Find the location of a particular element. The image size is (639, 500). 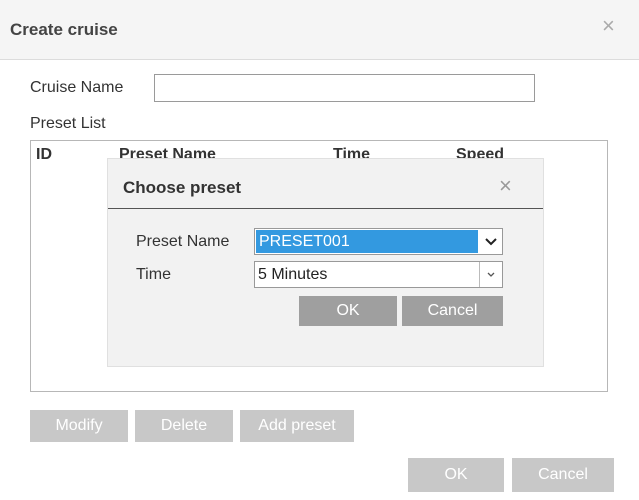

preset-name-select: PRESET001 is located at coordinates (378, 241).